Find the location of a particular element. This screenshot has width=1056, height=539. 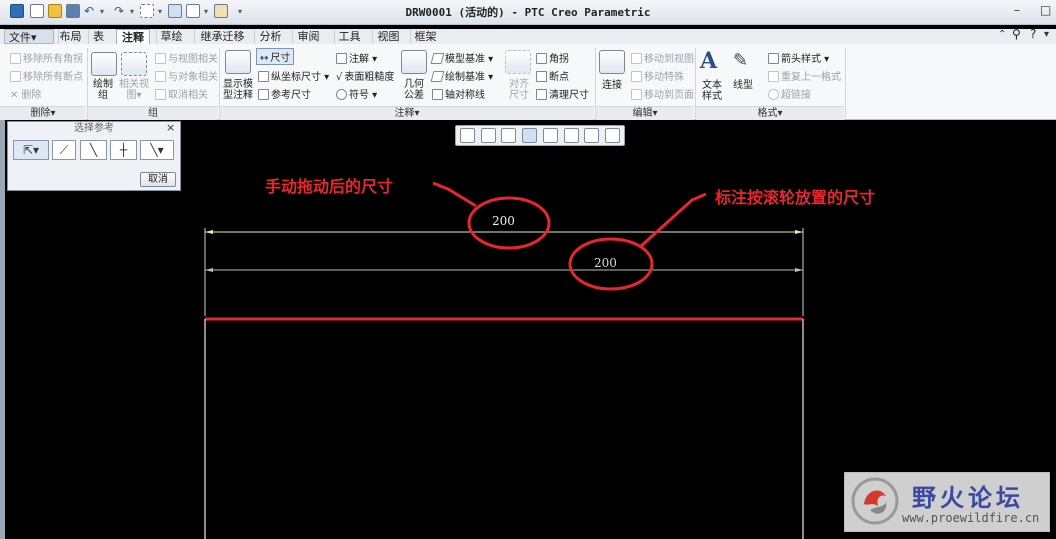

cleanup-icon is located at coordinates (541, 94).